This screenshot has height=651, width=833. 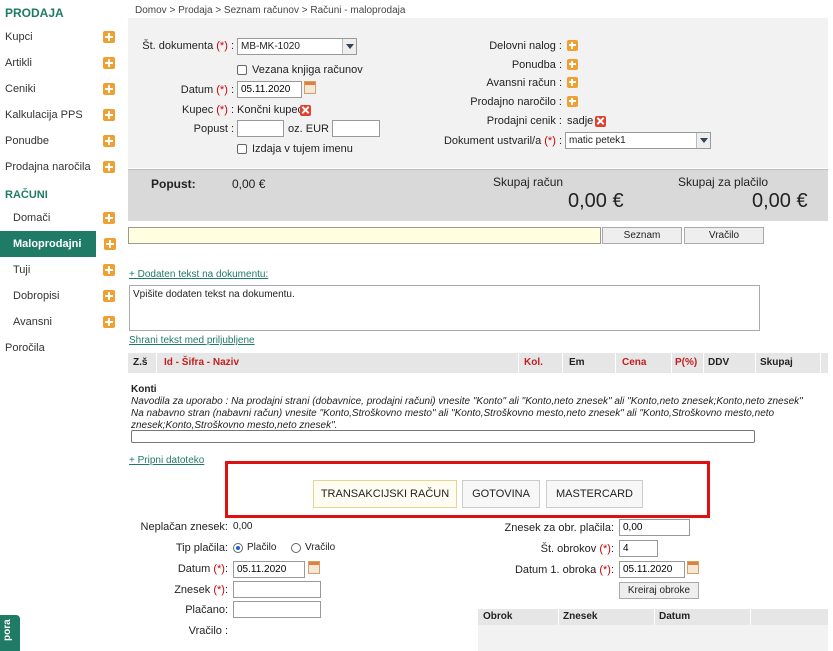 I want to click on datum-obroka-label: Datum 1. obroka (*):, so click(x=564, y=570).